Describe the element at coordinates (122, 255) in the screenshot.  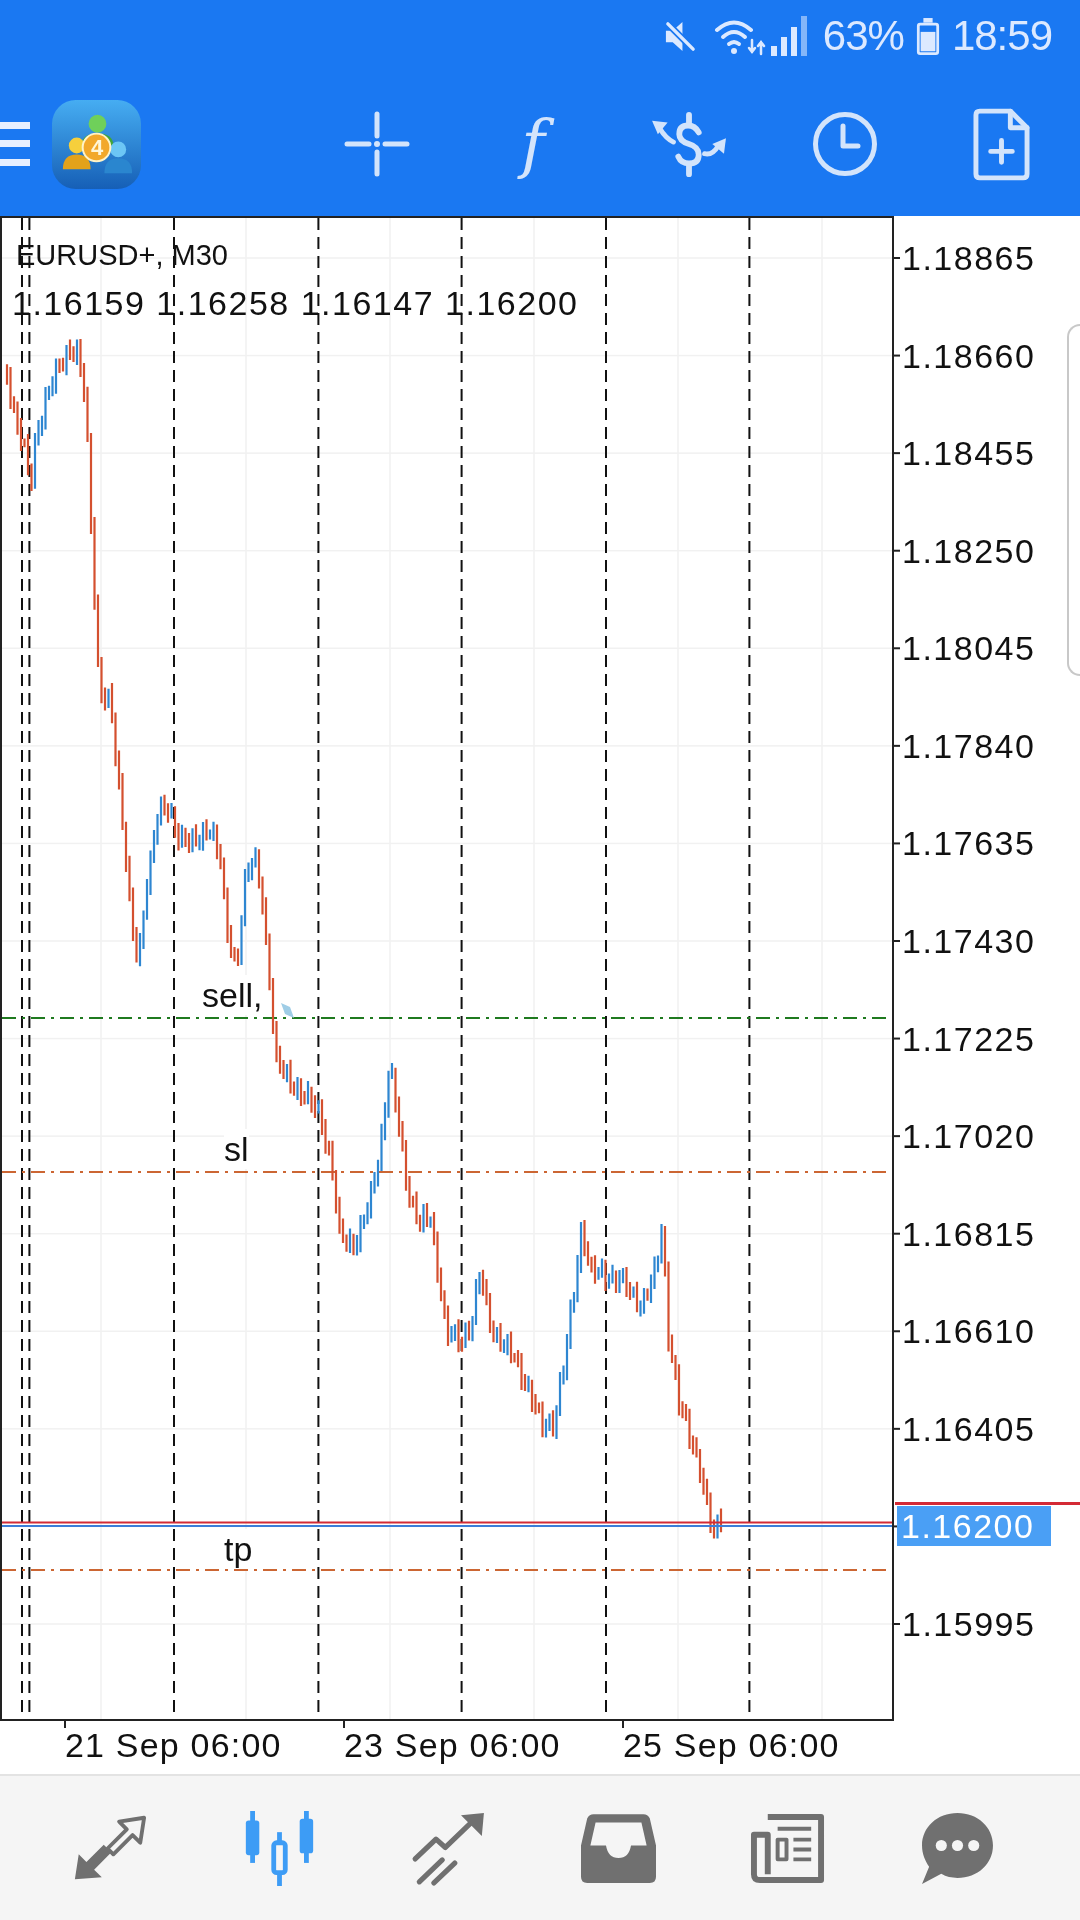
I see `chart-symbol: EURUSD+, M30` at that location.